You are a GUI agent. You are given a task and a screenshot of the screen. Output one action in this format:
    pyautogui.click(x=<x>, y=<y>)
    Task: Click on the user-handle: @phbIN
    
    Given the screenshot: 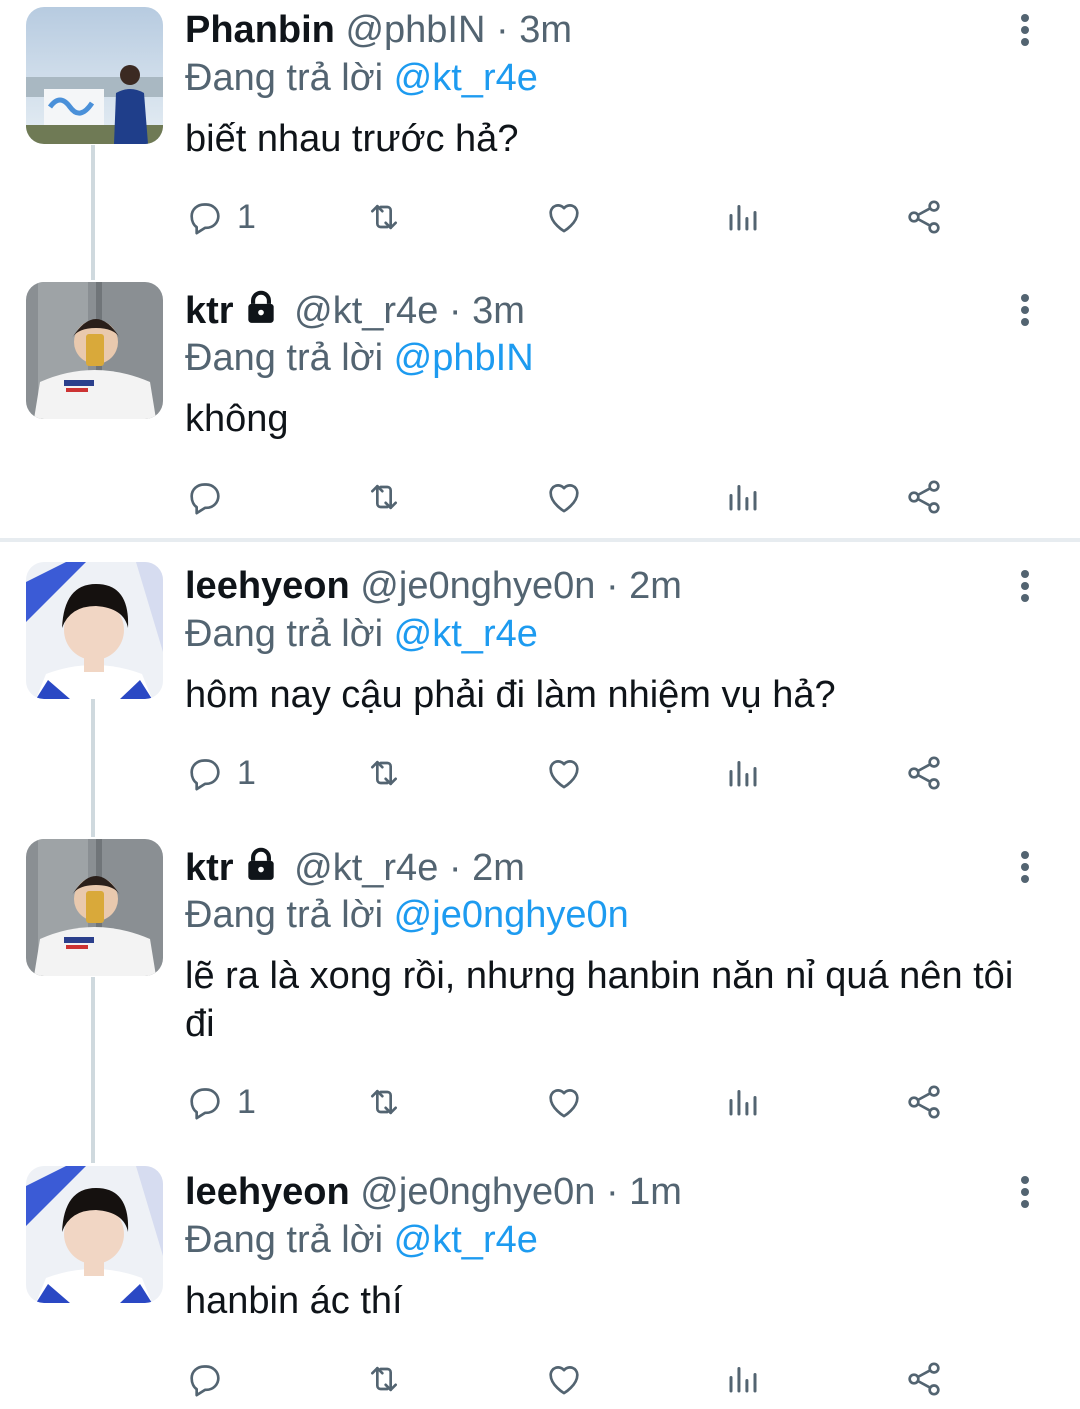 What is the action you would take?
    pyautogui.click(x=415, y=30)
    